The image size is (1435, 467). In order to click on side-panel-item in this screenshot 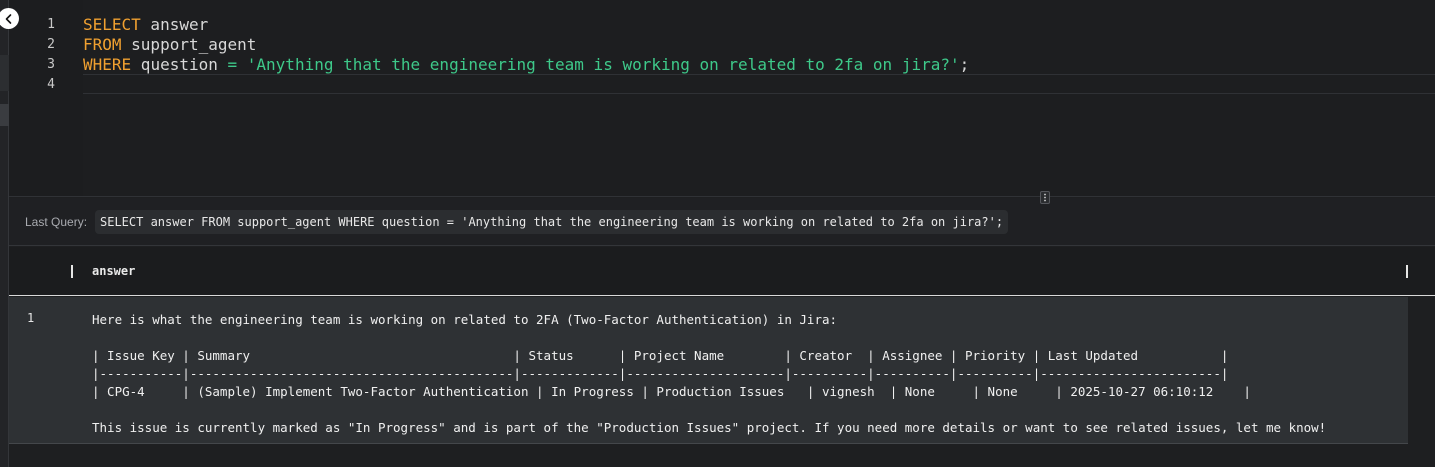, I will do `click(4, 73)`.